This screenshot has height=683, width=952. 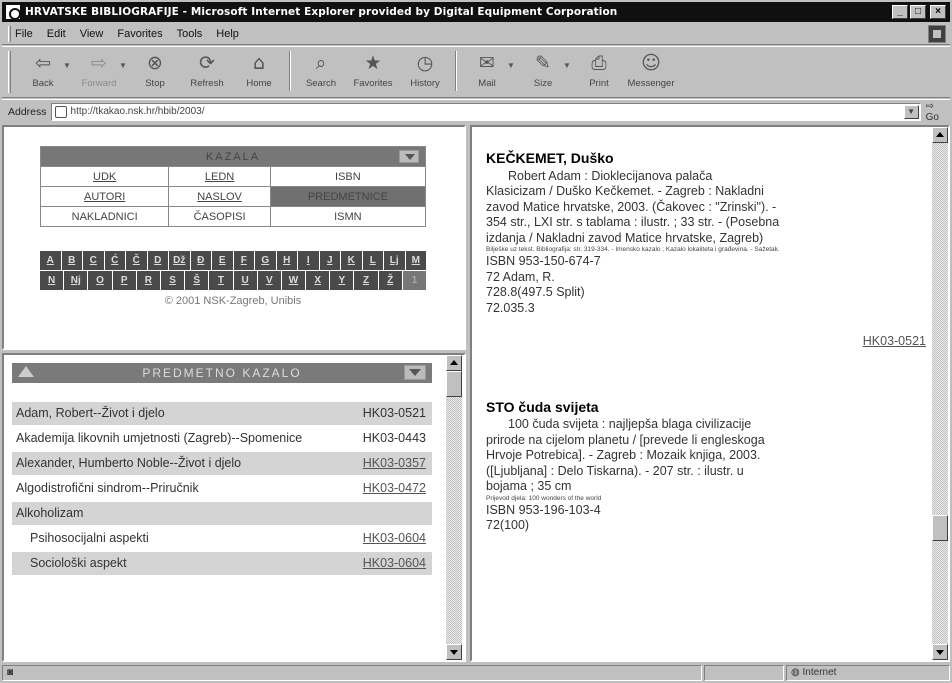 What do you see at coordinates (179, 260) in the screenshot?
I see `letter-link-dž: Dž` at bounding box center [179, 260].